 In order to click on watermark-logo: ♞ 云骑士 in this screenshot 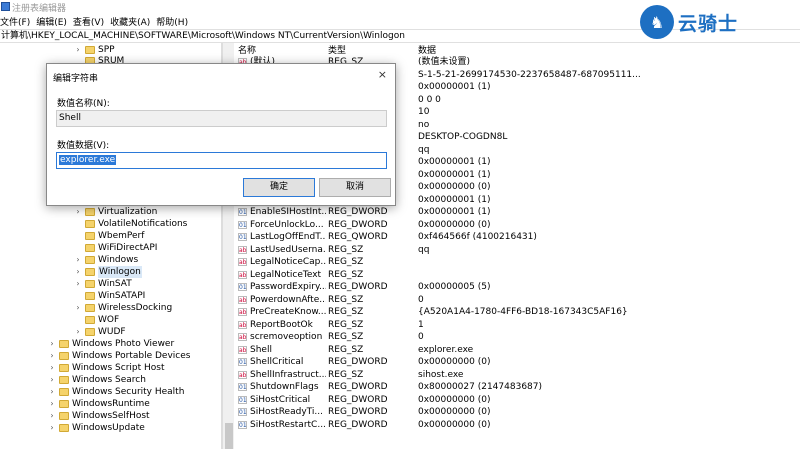, I will do `click(715, 22)`.